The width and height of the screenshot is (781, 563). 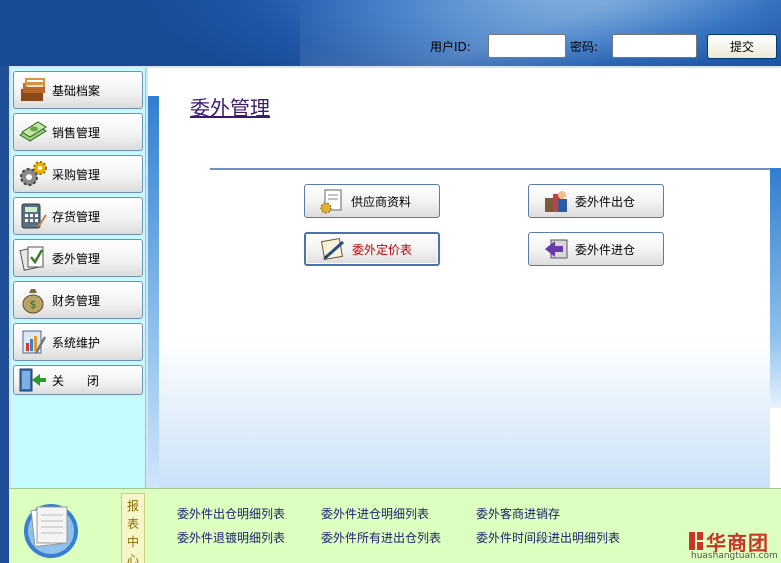 I want to click on watermark-logo: 华商团 huashangtuan.com, so click(x=733, y=546).